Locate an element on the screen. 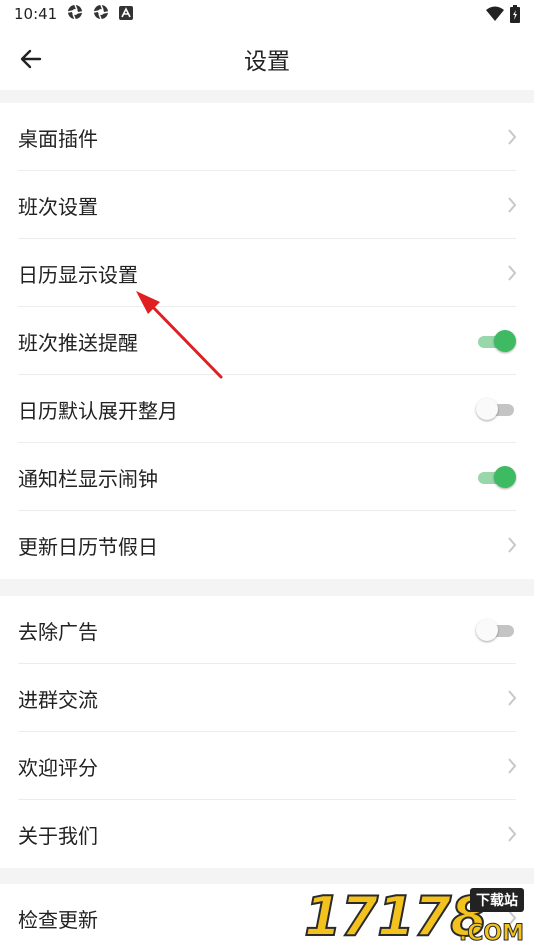 This screenshot has width=534, height=952. notification-alarm-toggle is located at coordinates (496, 477).